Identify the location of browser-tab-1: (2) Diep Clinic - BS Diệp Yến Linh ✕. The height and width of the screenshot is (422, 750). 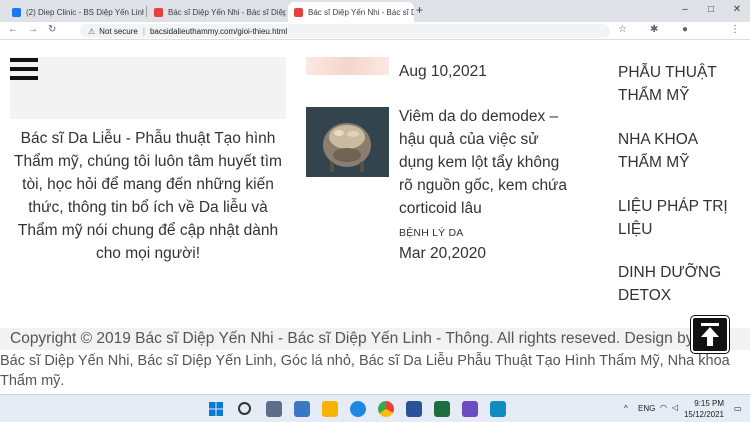
(75, 12).